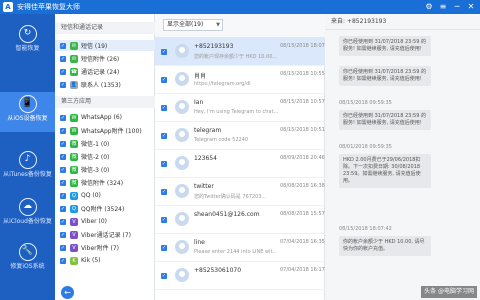 The width and height of the screenshot is (480, 300). I want to click on category-label: 联系人 (1353), so click(101, 85).